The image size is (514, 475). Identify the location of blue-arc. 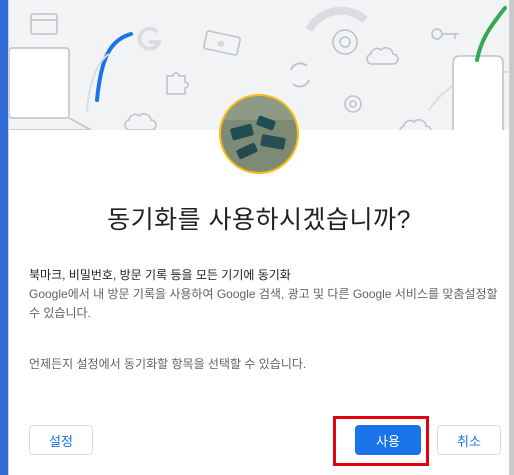
(114, 67).